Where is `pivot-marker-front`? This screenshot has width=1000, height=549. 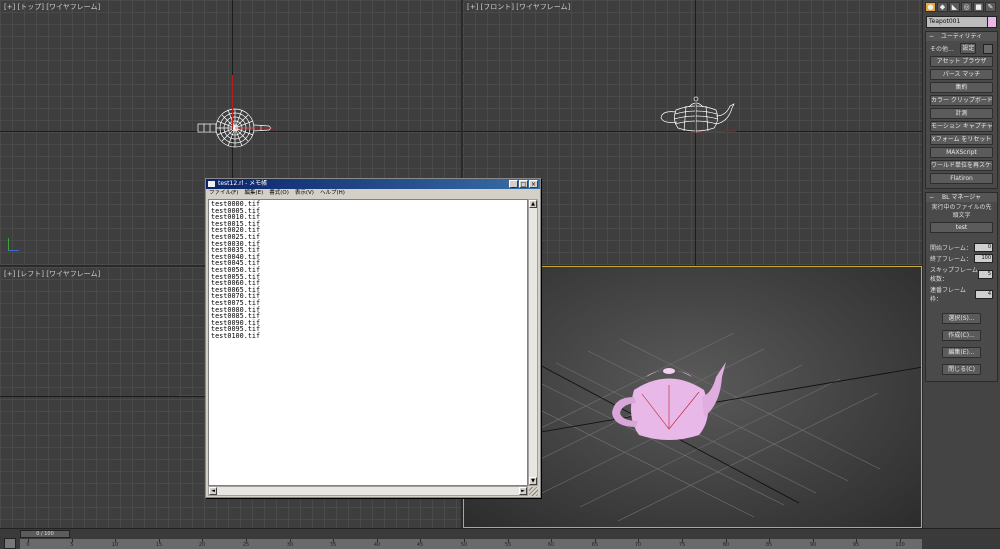
pivot-marker-front is located at coordinates (695, 119).